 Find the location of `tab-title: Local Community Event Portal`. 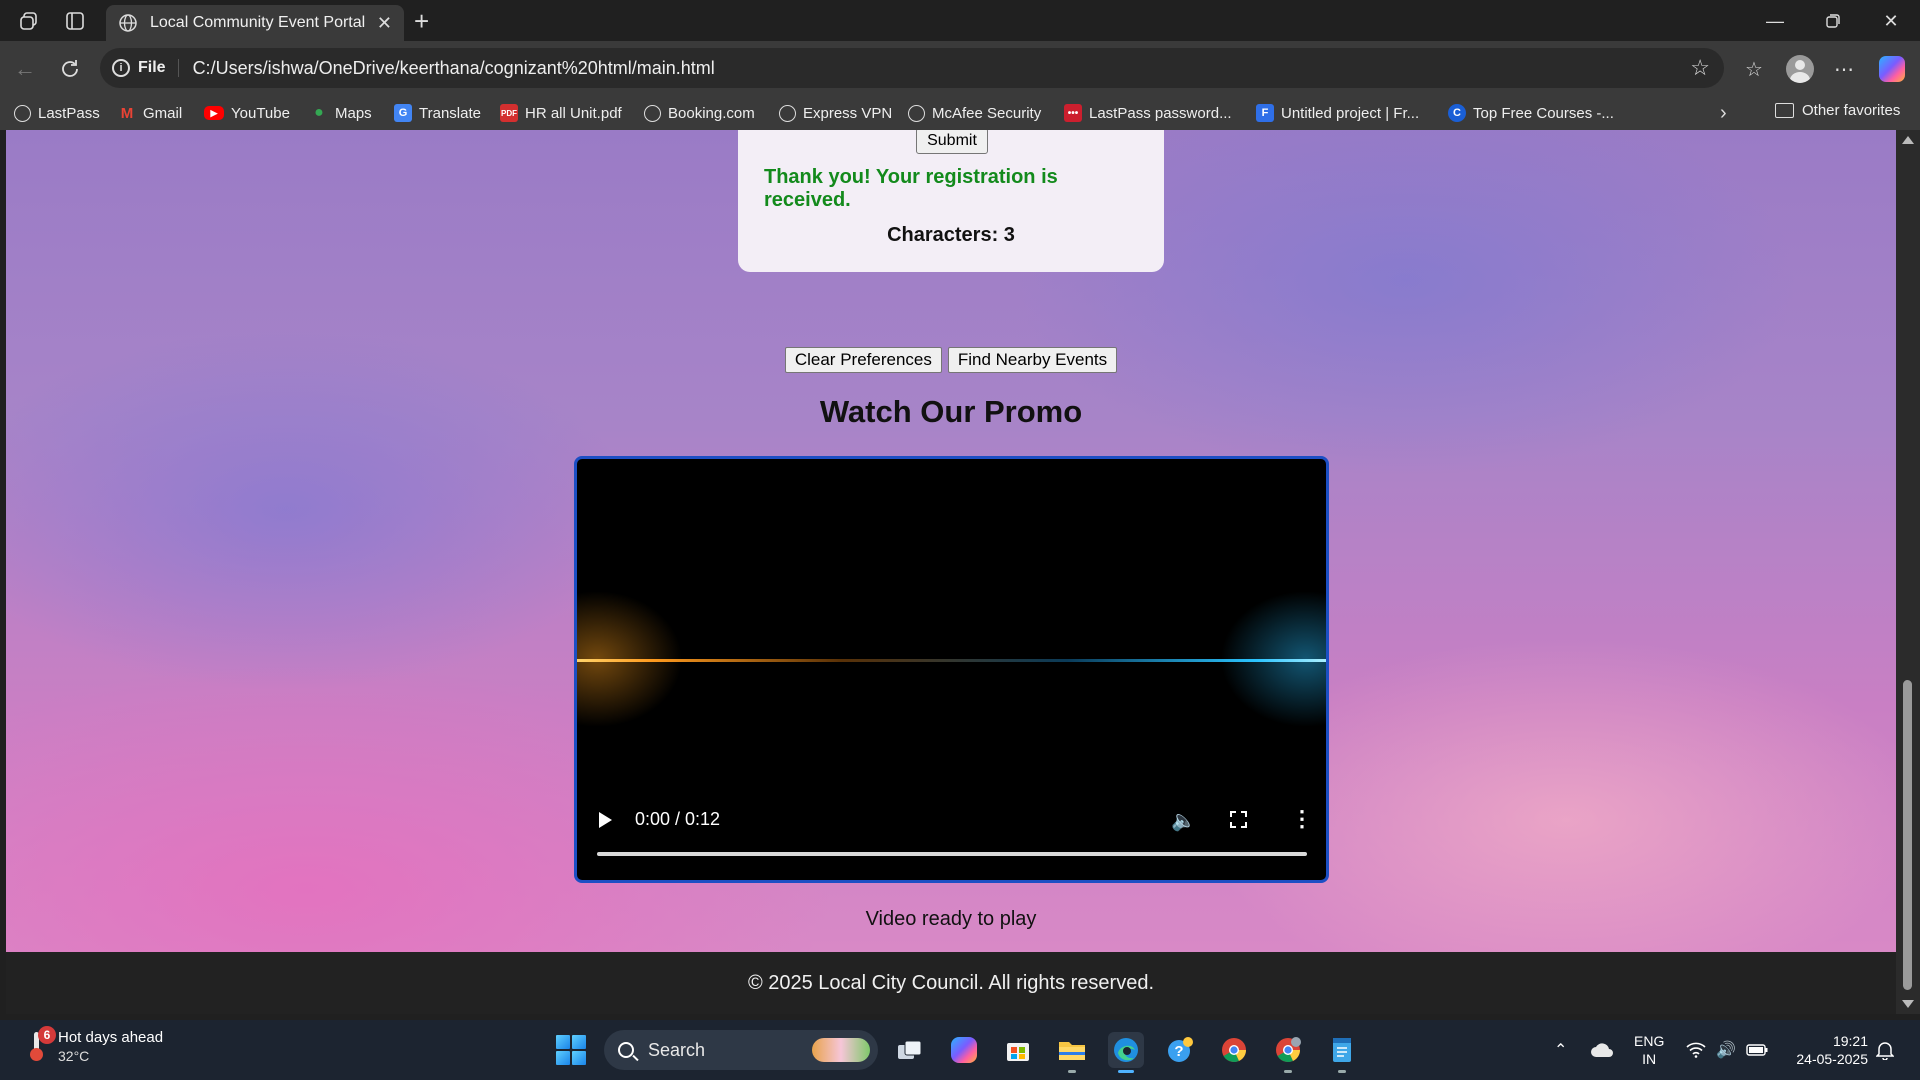

tab-title: Local Community Event Portal is located at coordinates (258, 22).